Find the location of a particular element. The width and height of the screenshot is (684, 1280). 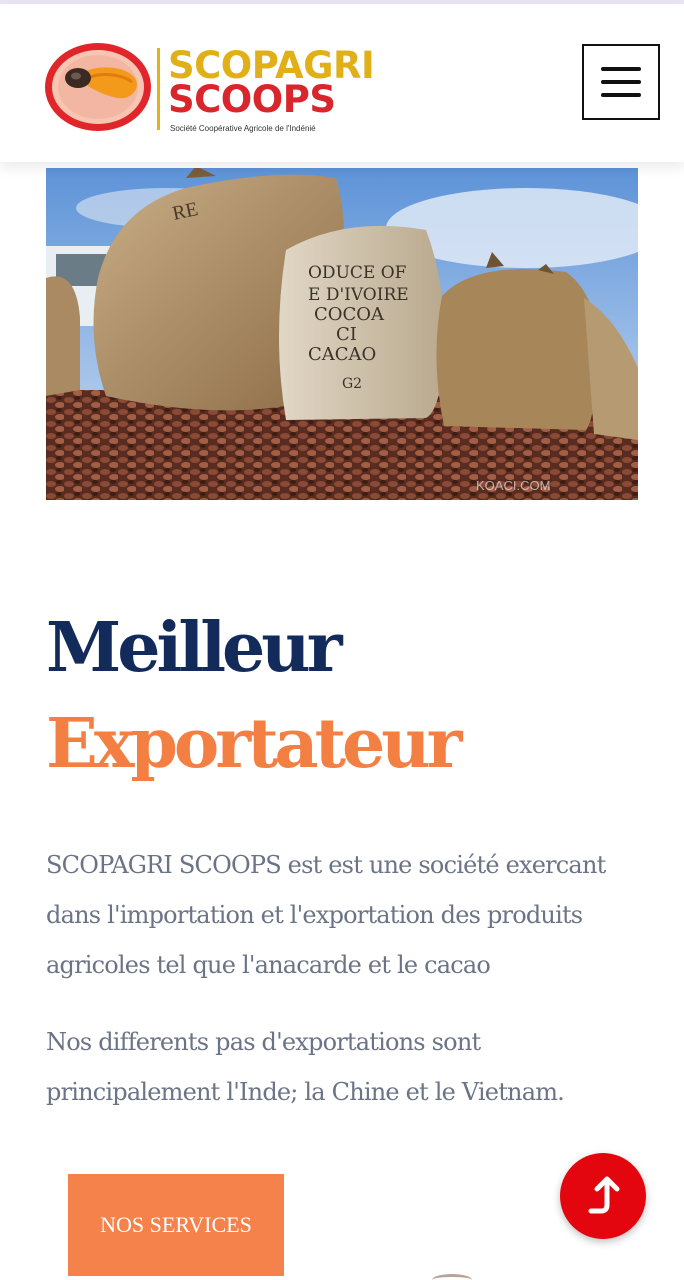

watermark-text: KOACI.COM is located at coordinates (513, 485).